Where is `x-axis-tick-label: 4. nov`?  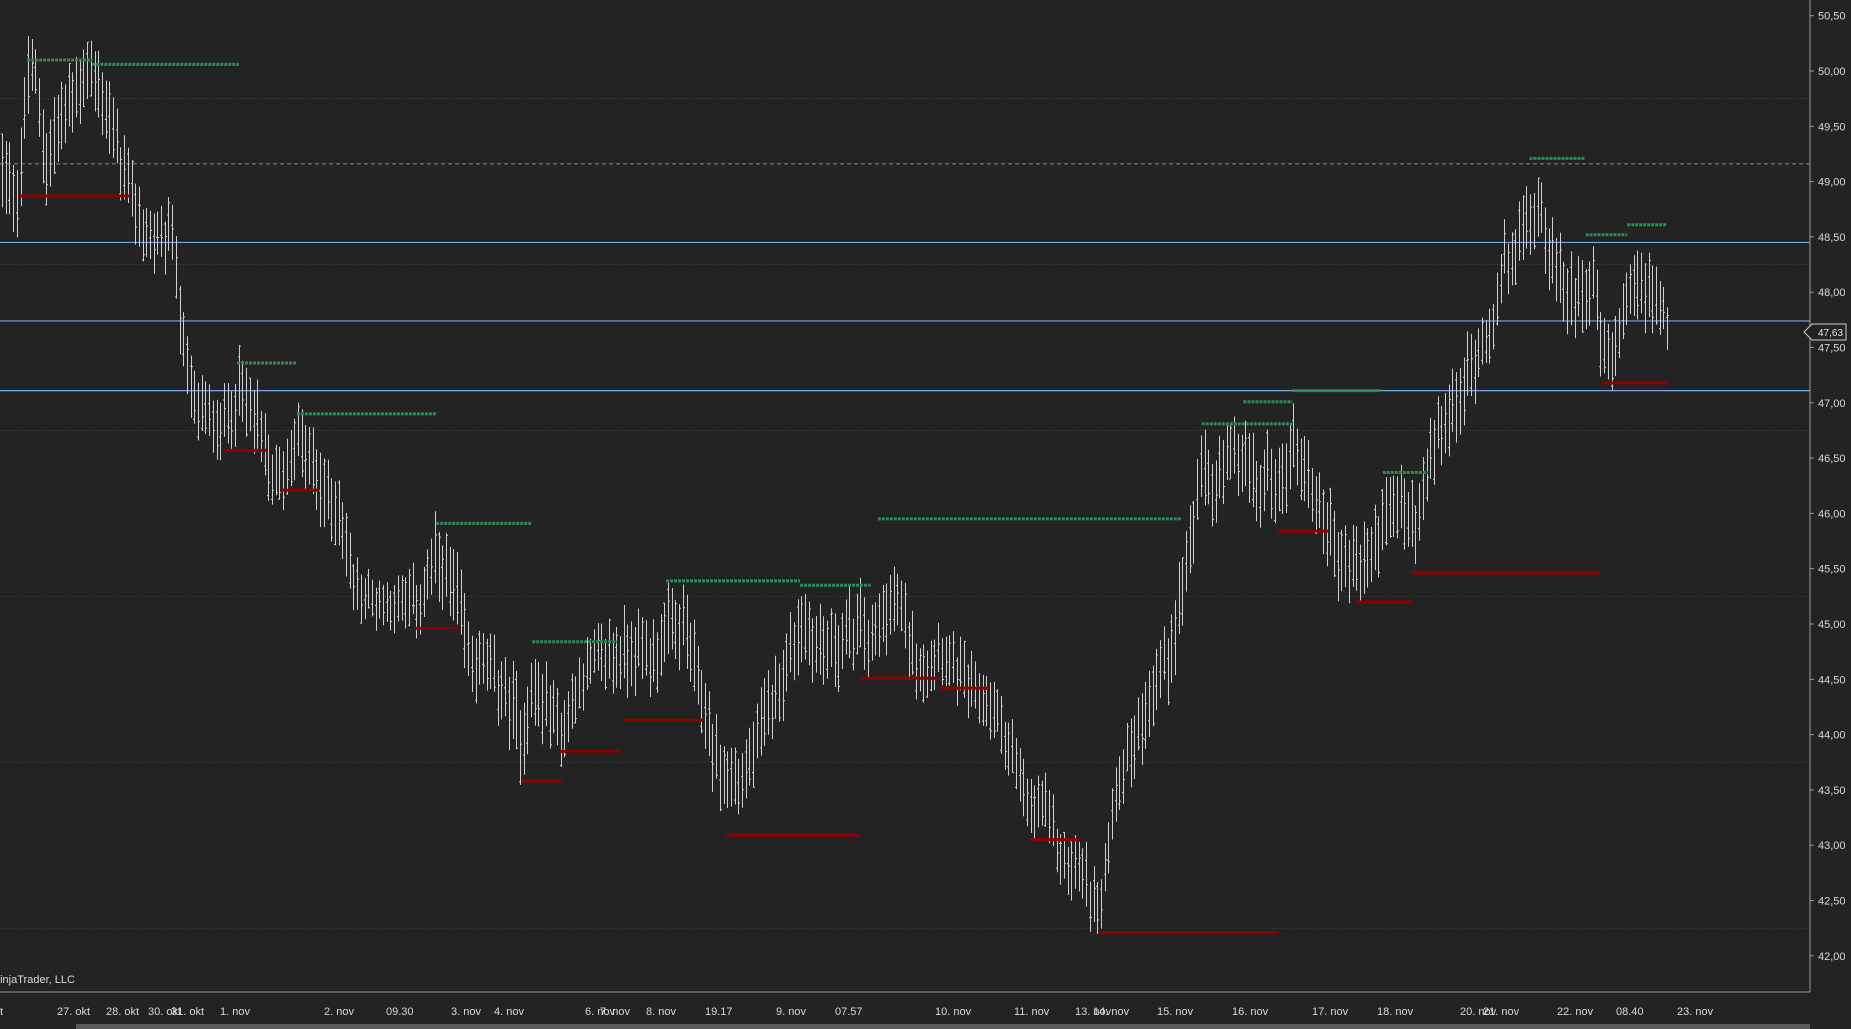
x-axis-tick-label: 4. nov is located at coordinates (509, 1012).